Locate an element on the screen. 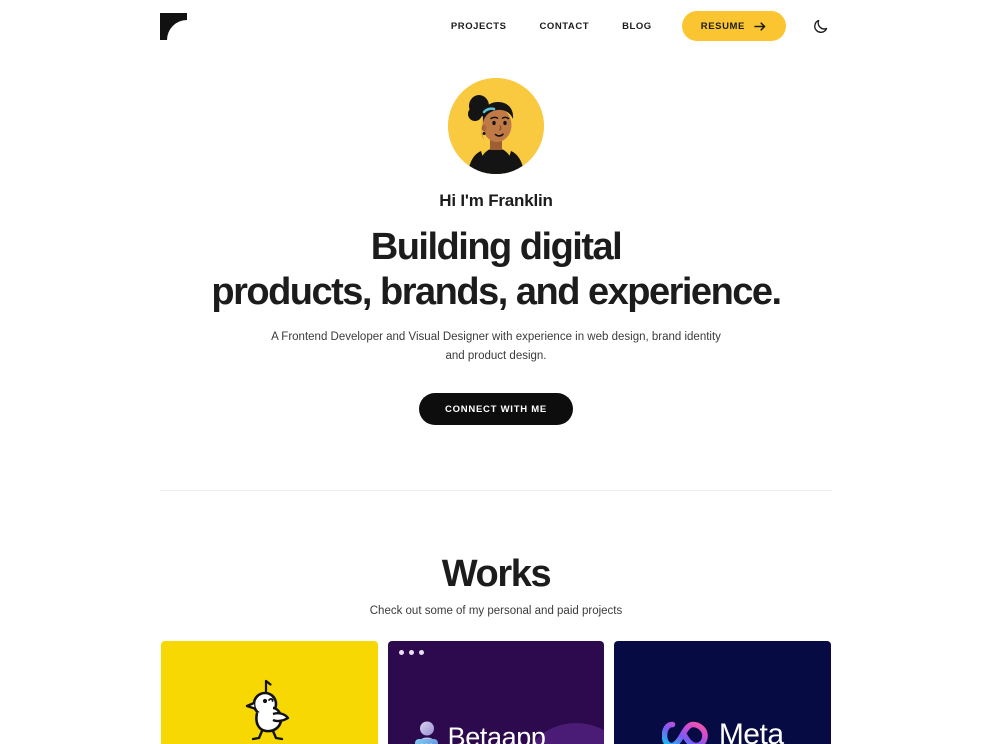 The width and height of the screenshot is (992, 744). hero-title-line-2: products, brands, and experience. is located at coordinates (496, 292).